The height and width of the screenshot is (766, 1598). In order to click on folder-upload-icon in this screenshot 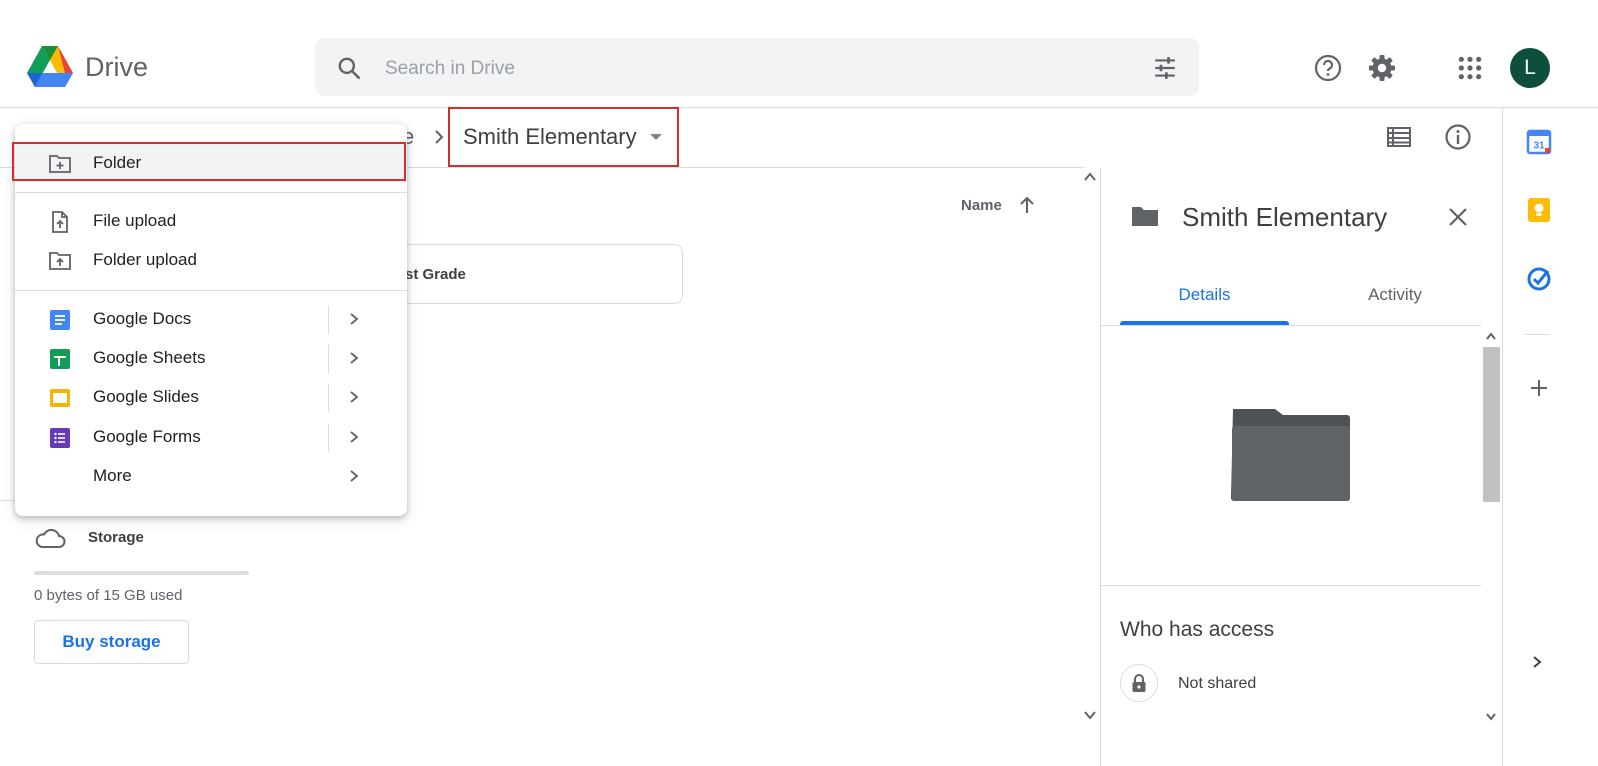, I will do `click(60, 261)`.